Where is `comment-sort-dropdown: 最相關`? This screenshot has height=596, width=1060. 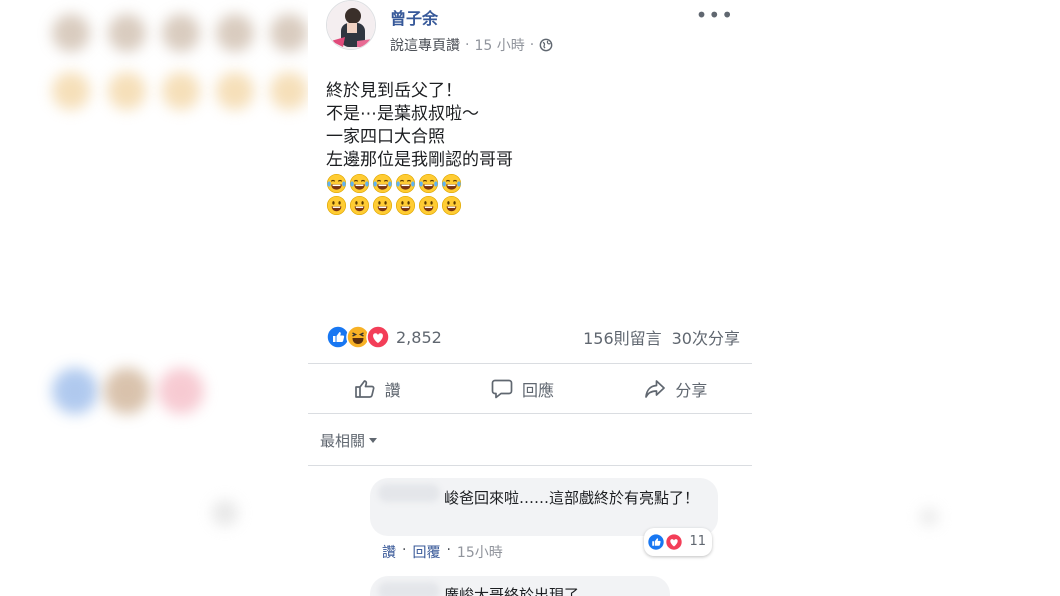 comment-sort-dropdown: 最相關 is located at coordinates (349, 440).